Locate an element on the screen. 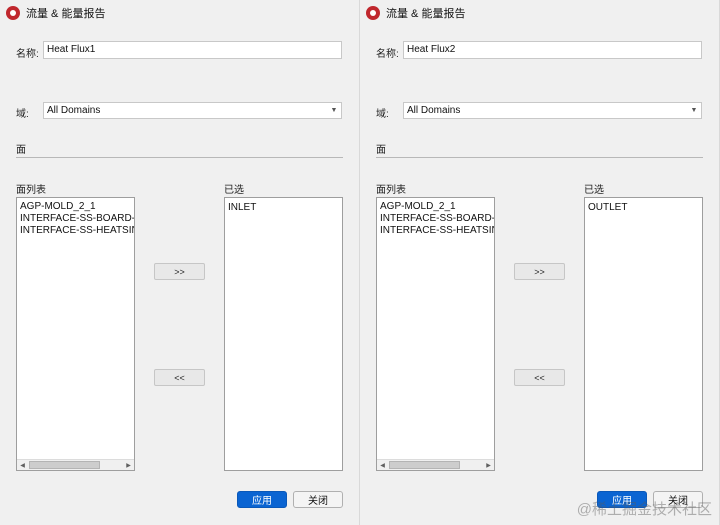  selected-list: INLET is located at coordinates (283, 334).